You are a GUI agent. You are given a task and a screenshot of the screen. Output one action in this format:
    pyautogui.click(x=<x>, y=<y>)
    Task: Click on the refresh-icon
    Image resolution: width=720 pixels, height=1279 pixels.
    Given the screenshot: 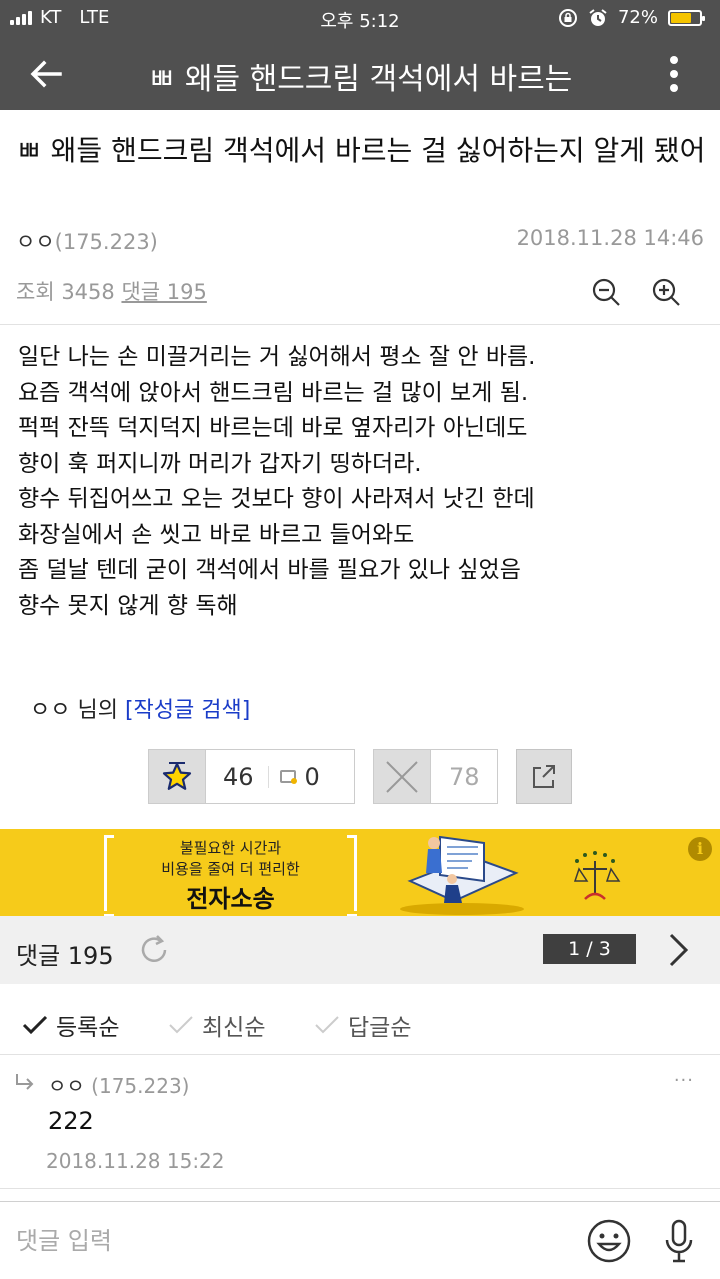 What is the action you would take?
    pyautogui.click(x=154, y=950)
    